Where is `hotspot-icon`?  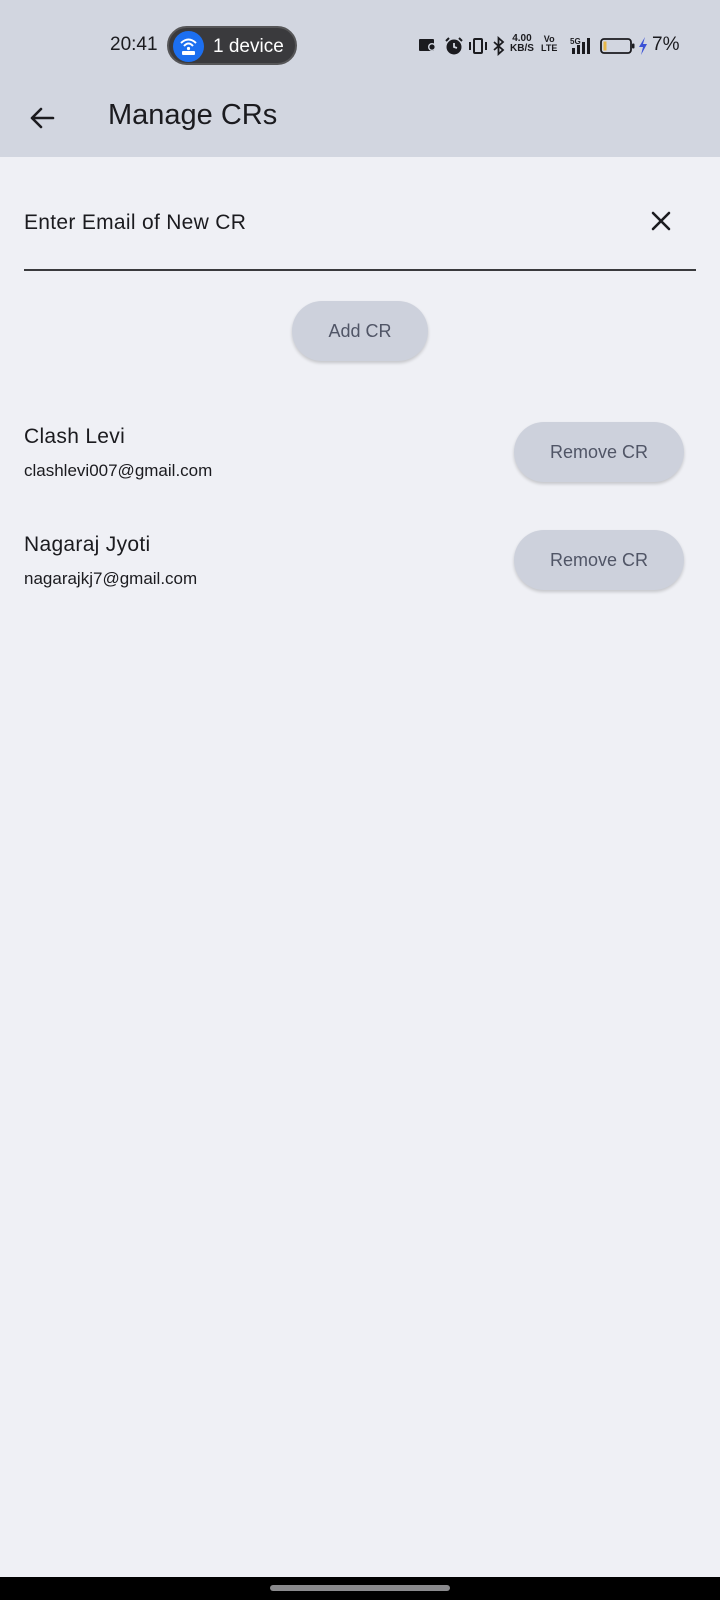 hotspot-icon is located at coordinates (188, 46).